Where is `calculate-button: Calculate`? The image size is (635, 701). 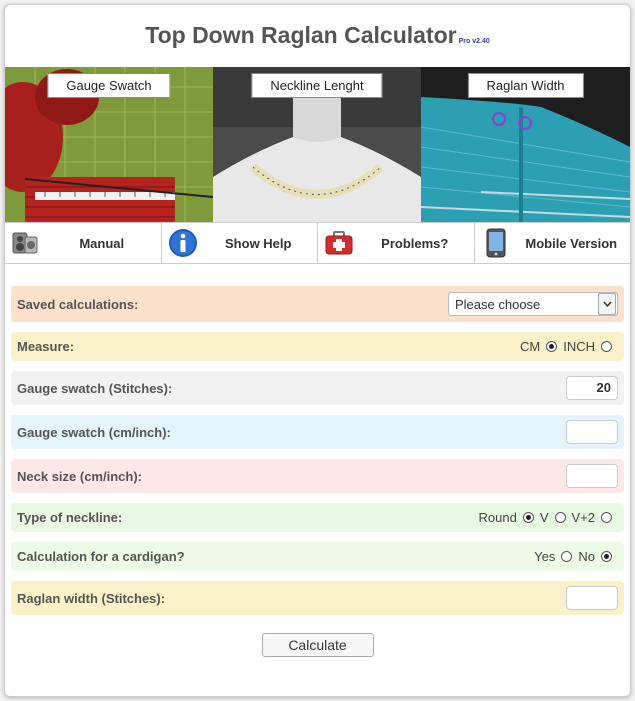
calculate-button: Calculate is located at coordinates (317, 645).